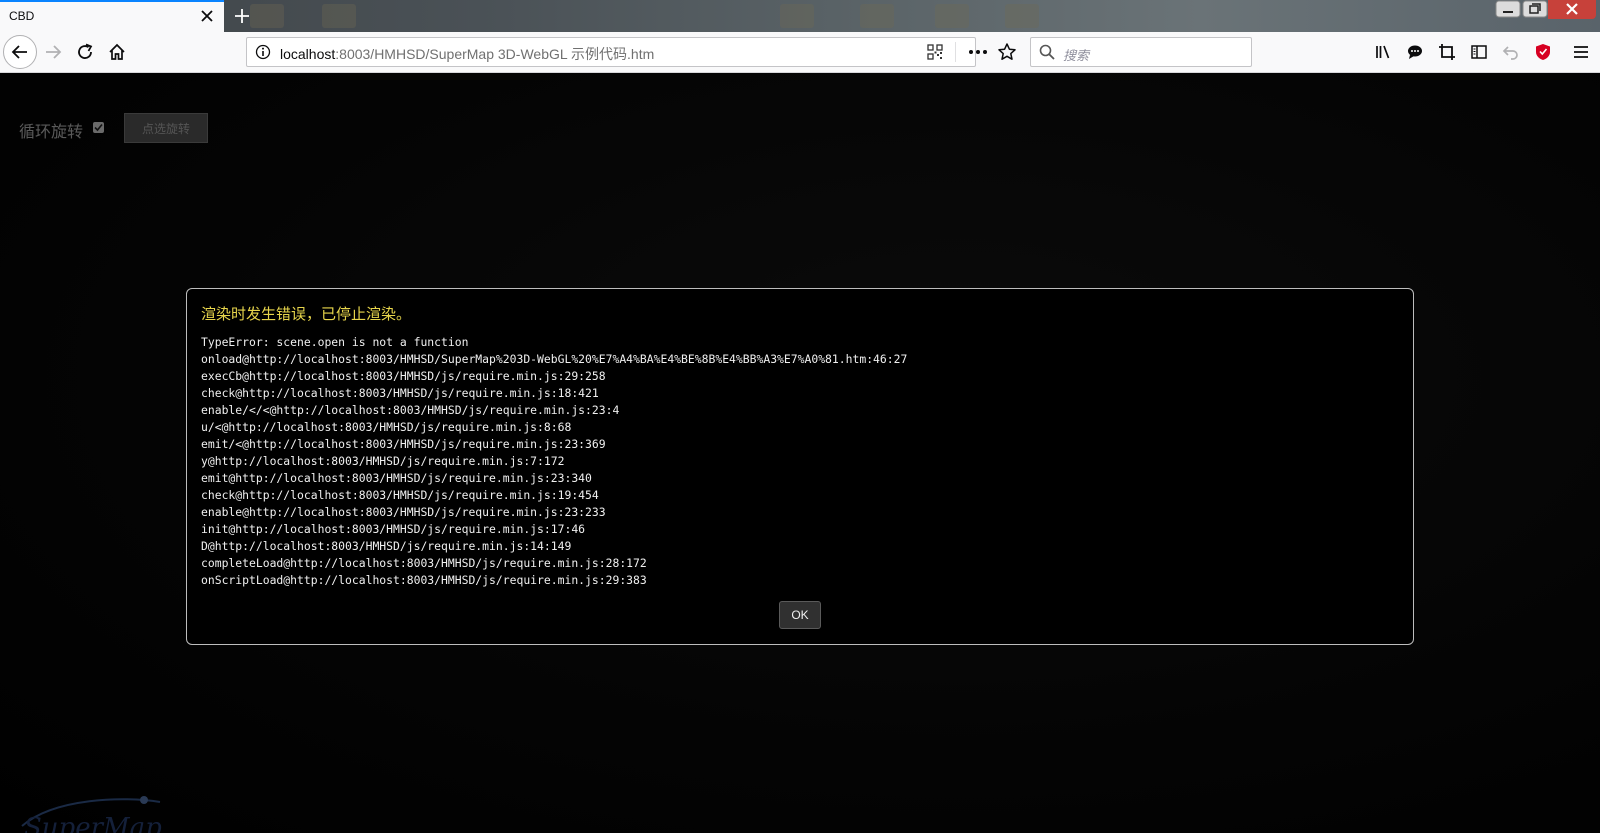 The image size is (1600, 833). Describe the element at coordinates (1047, 52) in the screenshot. I see `search-icon` at that location.